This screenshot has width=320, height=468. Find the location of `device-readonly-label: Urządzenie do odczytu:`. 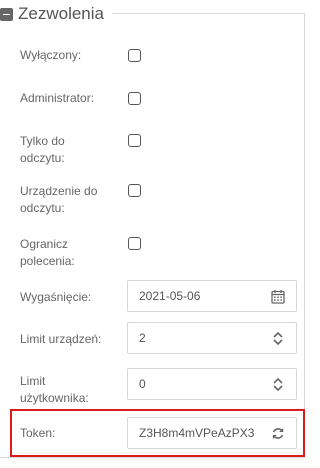

device-readonly-label: Urządzenie do odczytu: is located at coordinates (59, 199).